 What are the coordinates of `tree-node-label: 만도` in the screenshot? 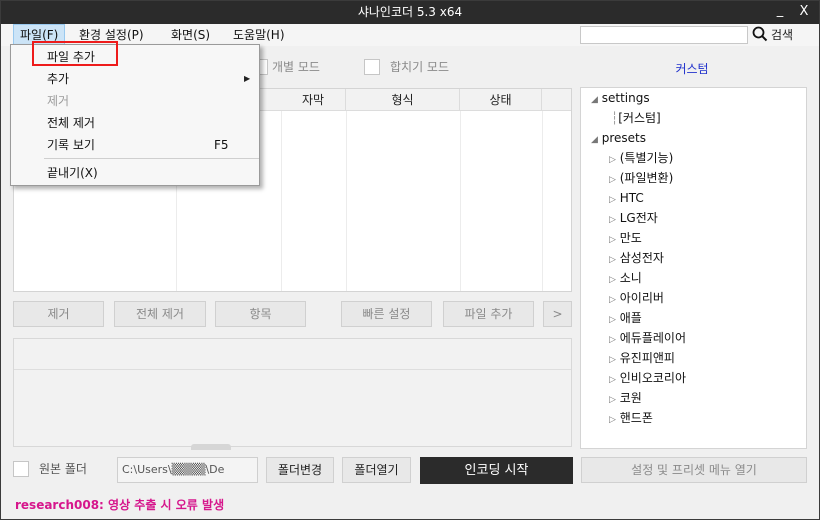 It's located at (630, 238).